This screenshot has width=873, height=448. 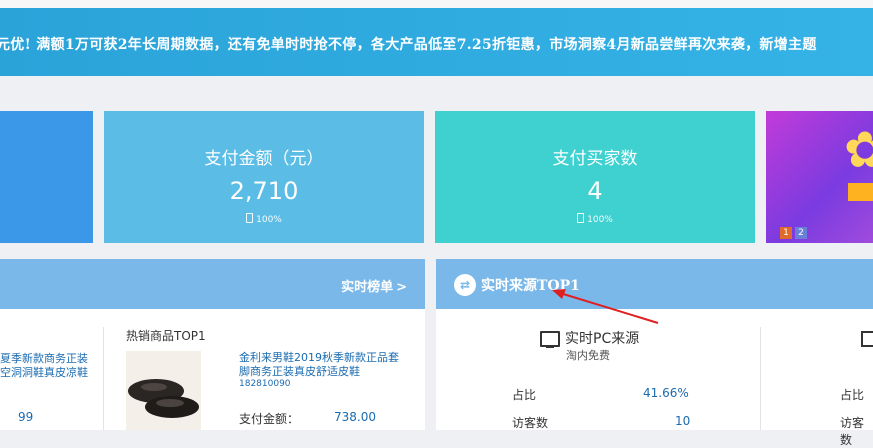 What do you see at coordinates (401, 287) in the screenshot?
I see `chevron-right-icon: >` at bounding box center [401, 287].